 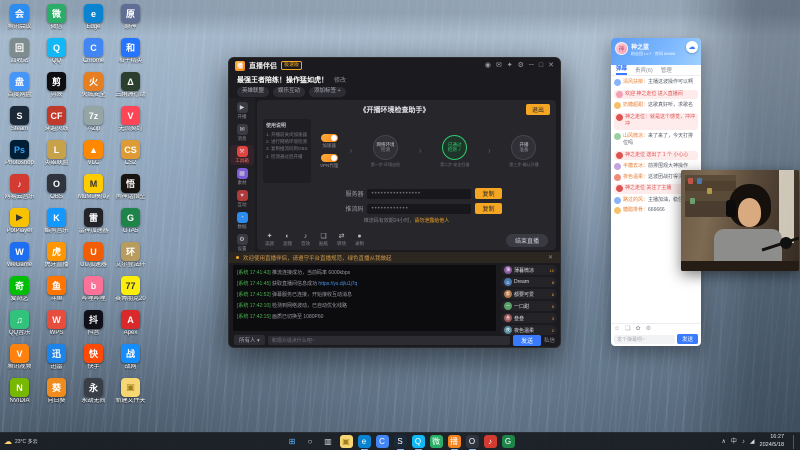 What do you see at coordinates (687, 339) in the screenshot?
I see `danmaku-send-button: 发送` at bounding box center [687, 339].